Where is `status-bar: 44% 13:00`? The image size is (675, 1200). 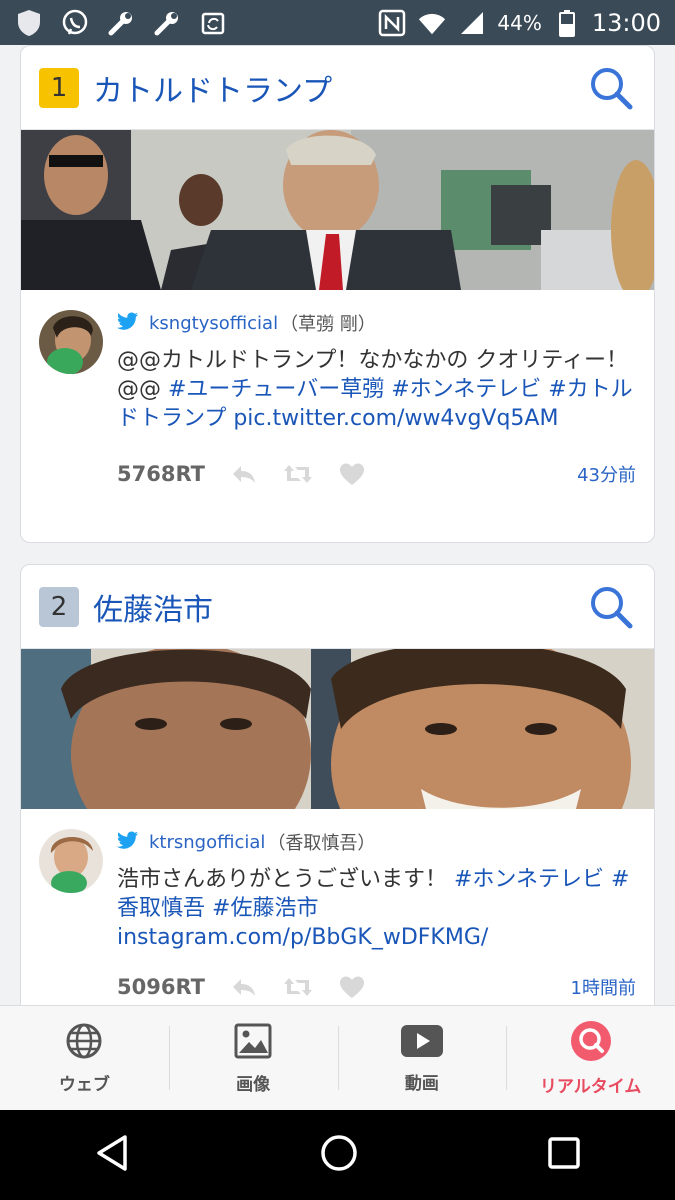 status-bar: 44% 13:00 is located at coordinates (337, 22).